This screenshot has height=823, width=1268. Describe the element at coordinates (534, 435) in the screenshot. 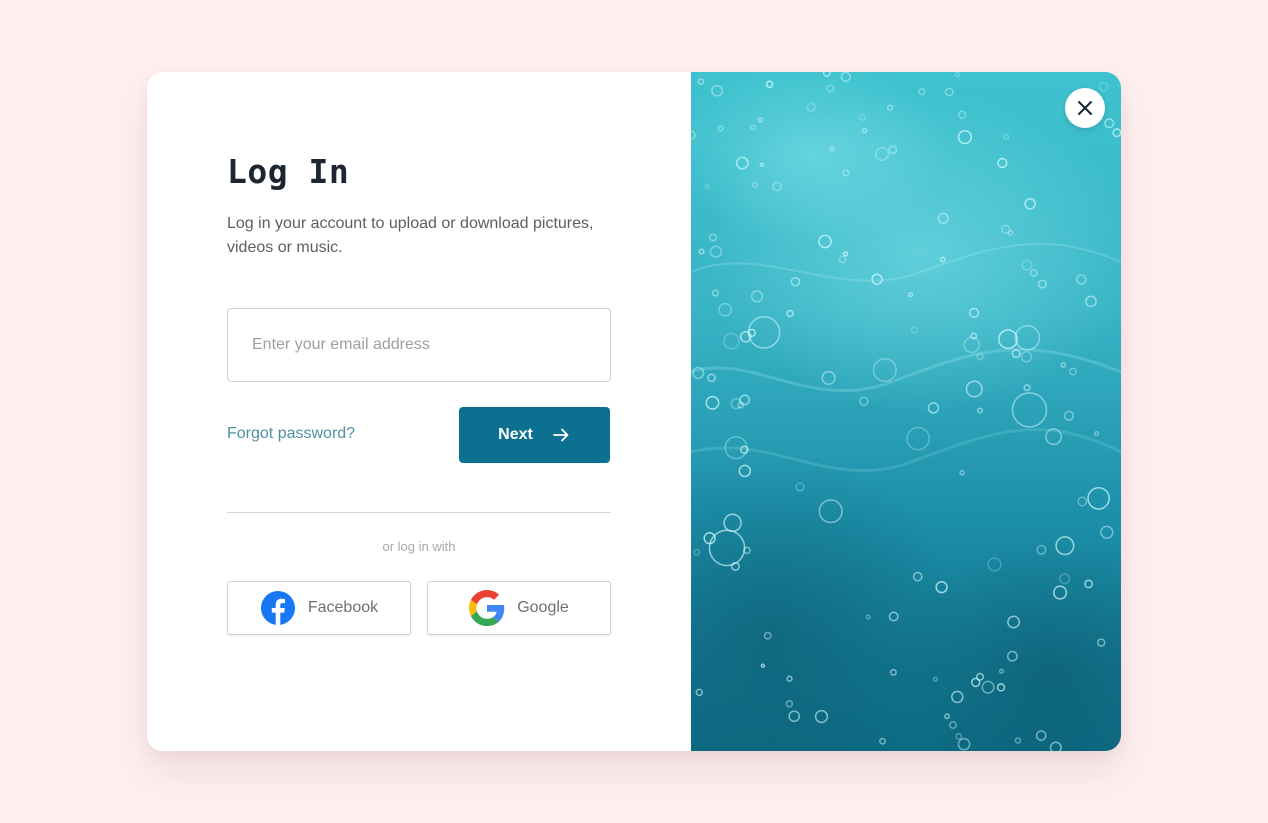

I see `next-button: Next` at that location.